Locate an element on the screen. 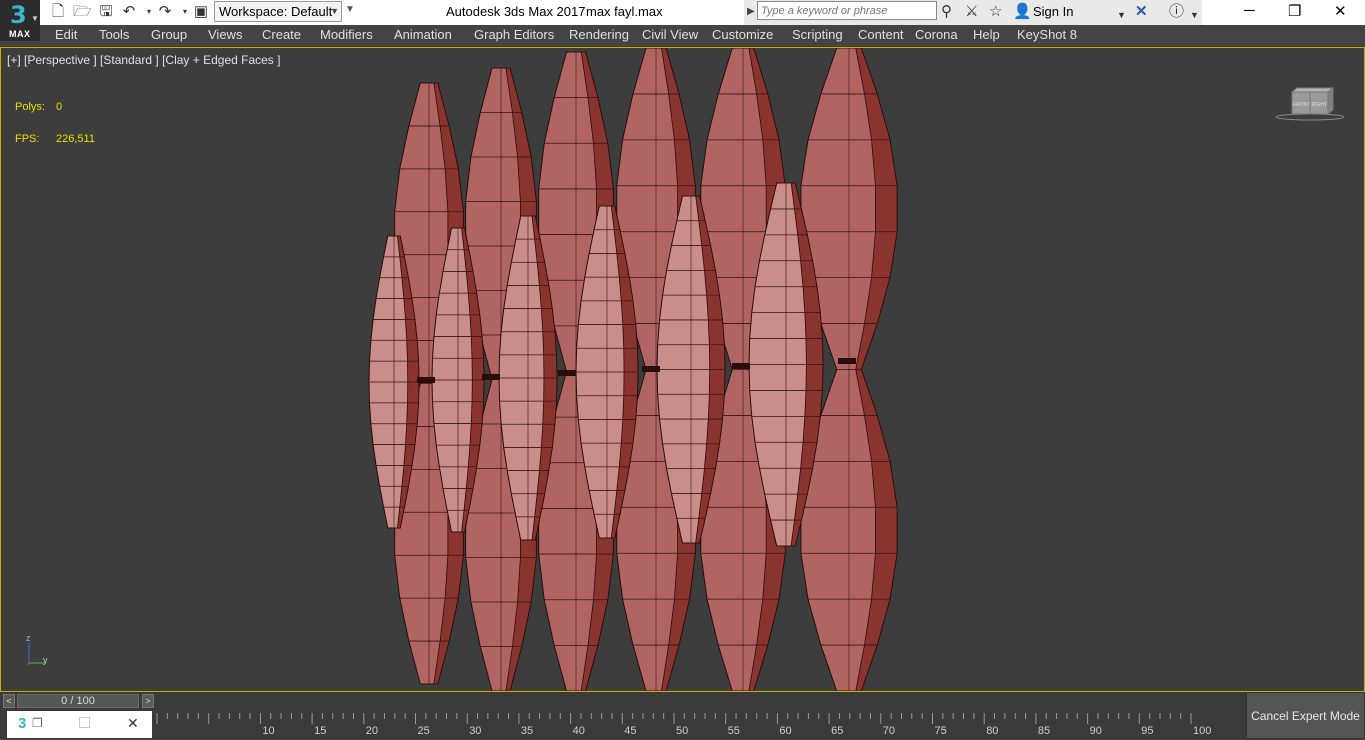  workspace-label: Workspace: Default is located at coordinates (276, 11).